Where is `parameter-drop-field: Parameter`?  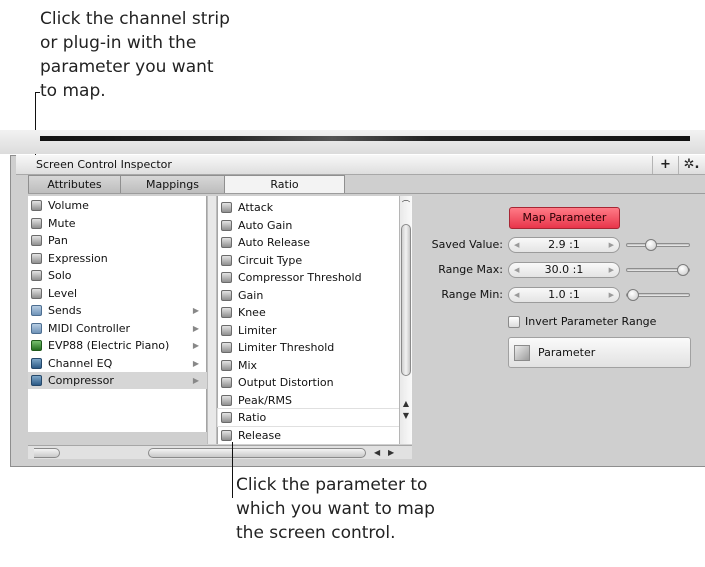 parameter-drop-field: Parameter is located at coordinates (599, 352).